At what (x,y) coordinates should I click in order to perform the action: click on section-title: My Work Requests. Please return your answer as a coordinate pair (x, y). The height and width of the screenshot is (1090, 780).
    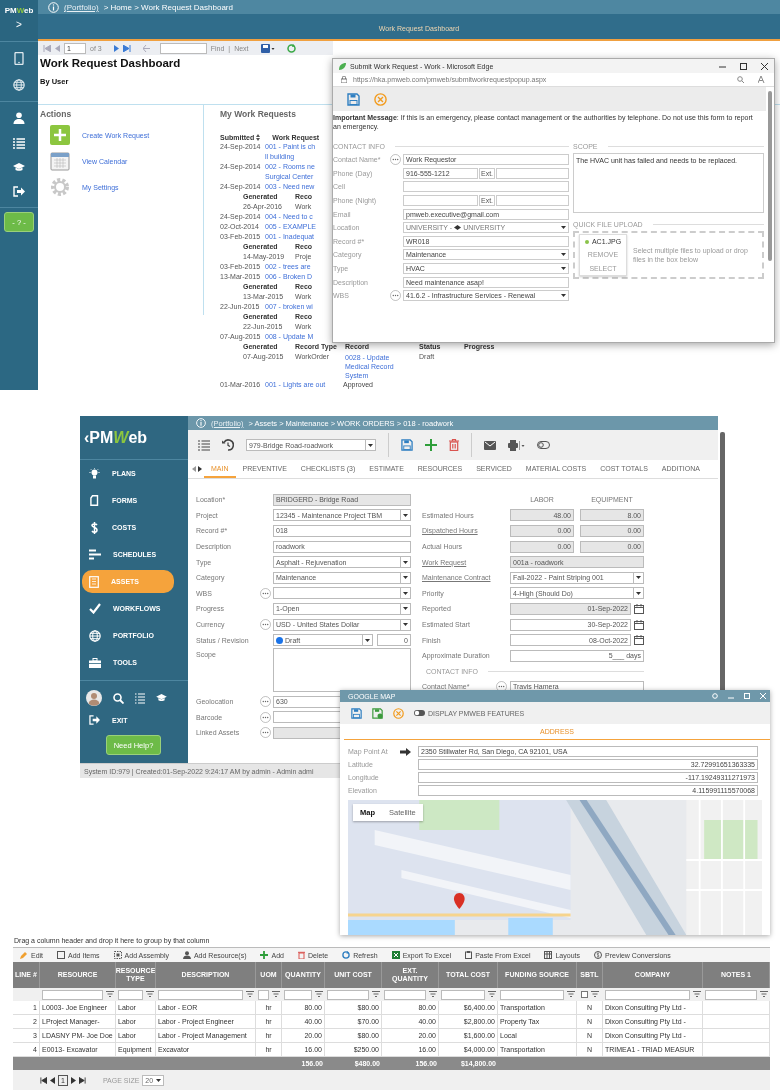
    Looking at the image, I should click on (258, 114).